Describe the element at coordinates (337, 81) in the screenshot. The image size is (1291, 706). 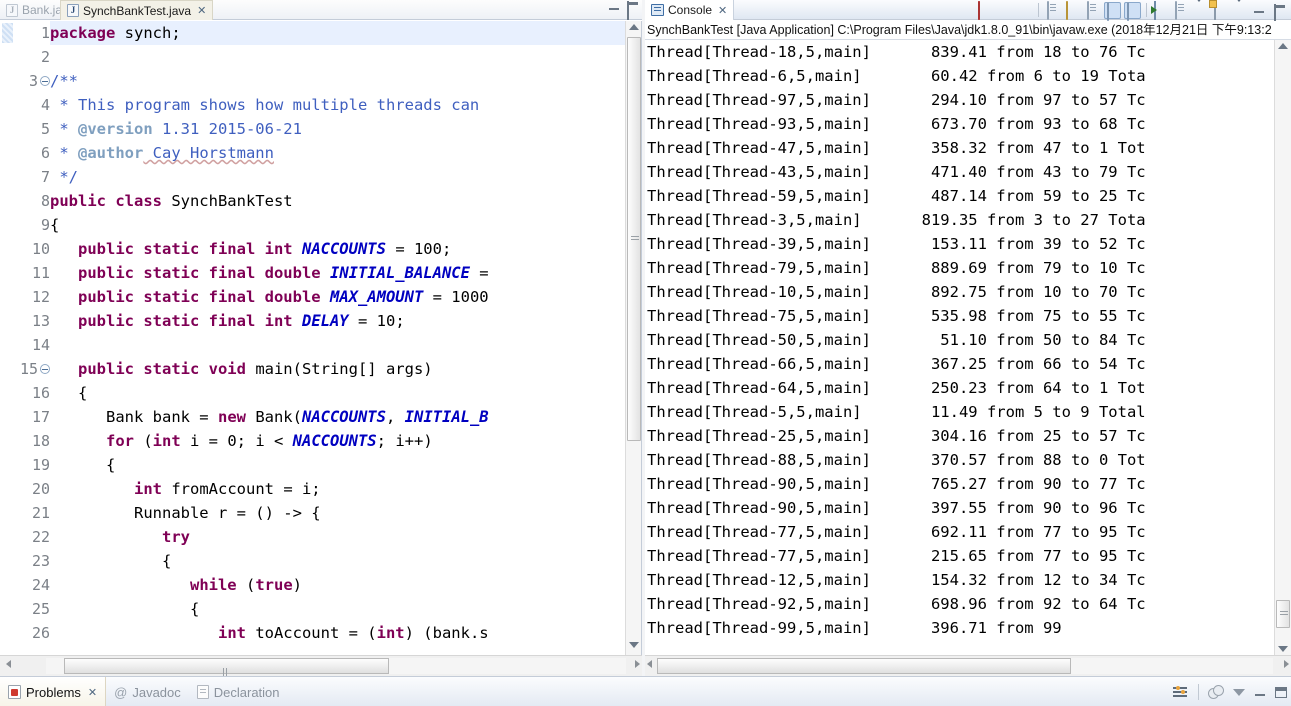
I see `code-line: /**` at that location.